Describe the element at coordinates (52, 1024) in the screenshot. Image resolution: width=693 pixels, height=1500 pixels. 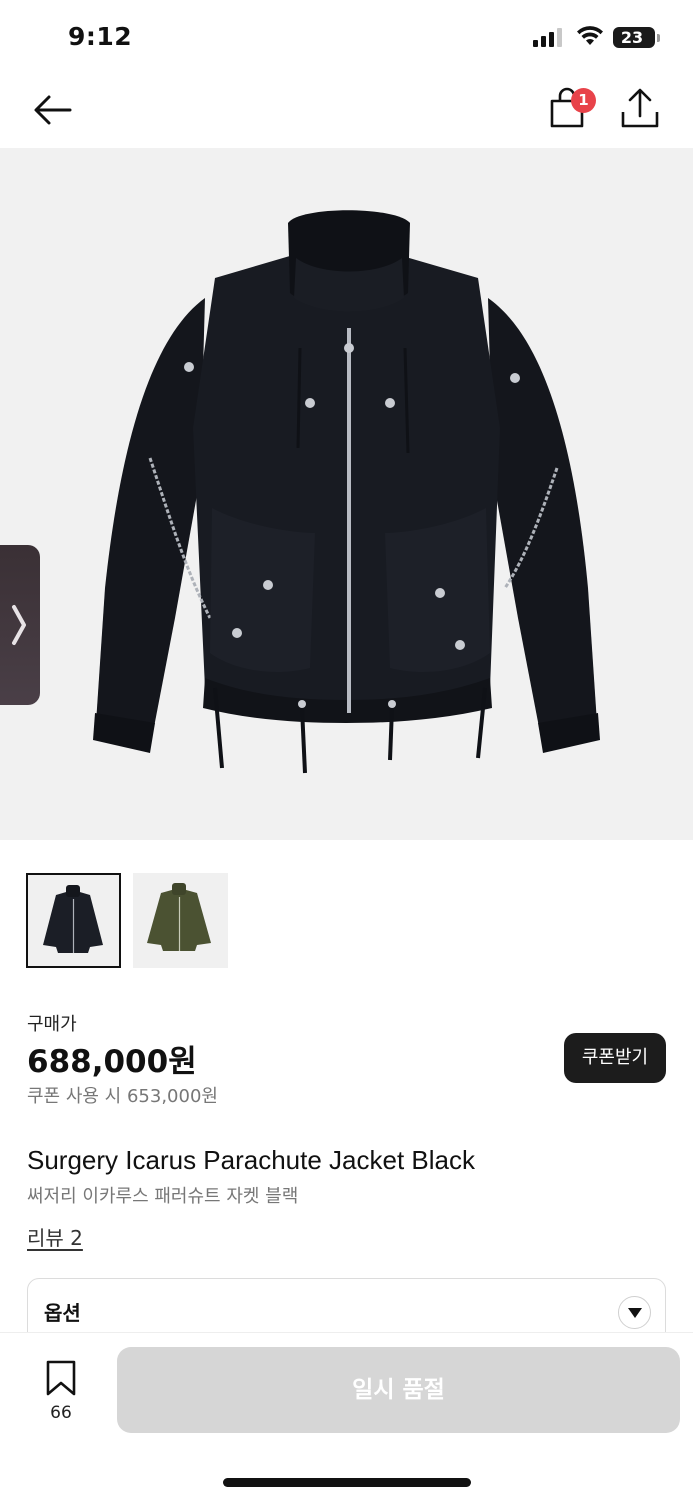
I see `price-label: 구매가` at that location.